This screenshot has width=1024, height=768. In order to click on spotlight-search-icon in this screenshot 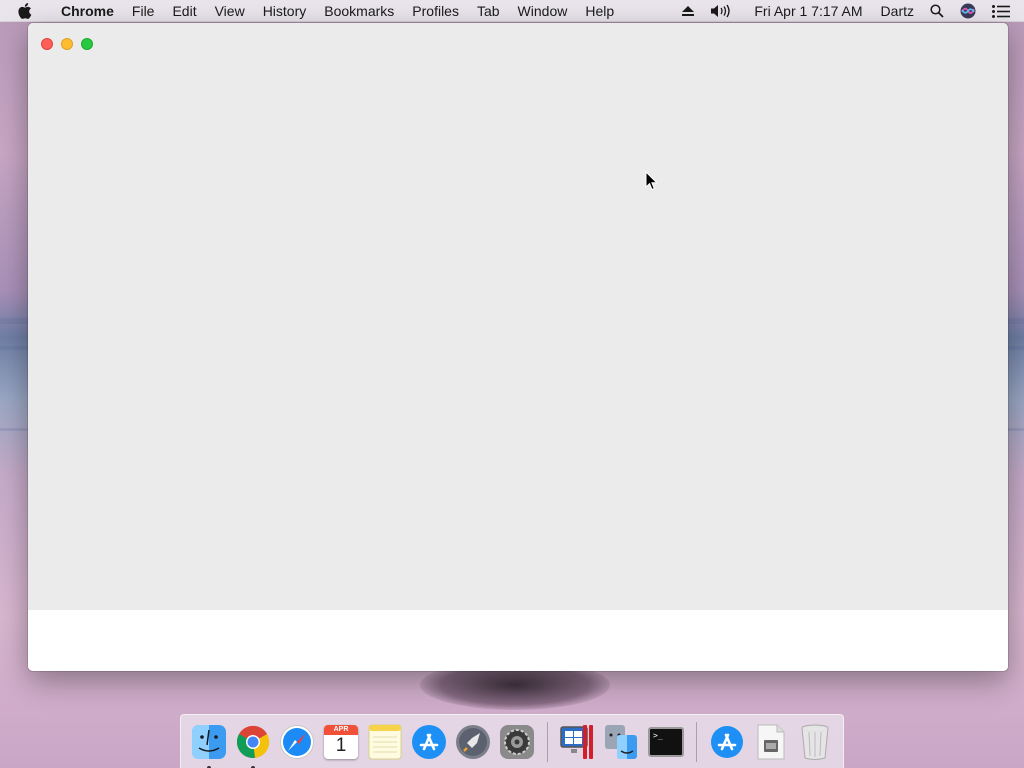, I will do `click(937, 11)`.